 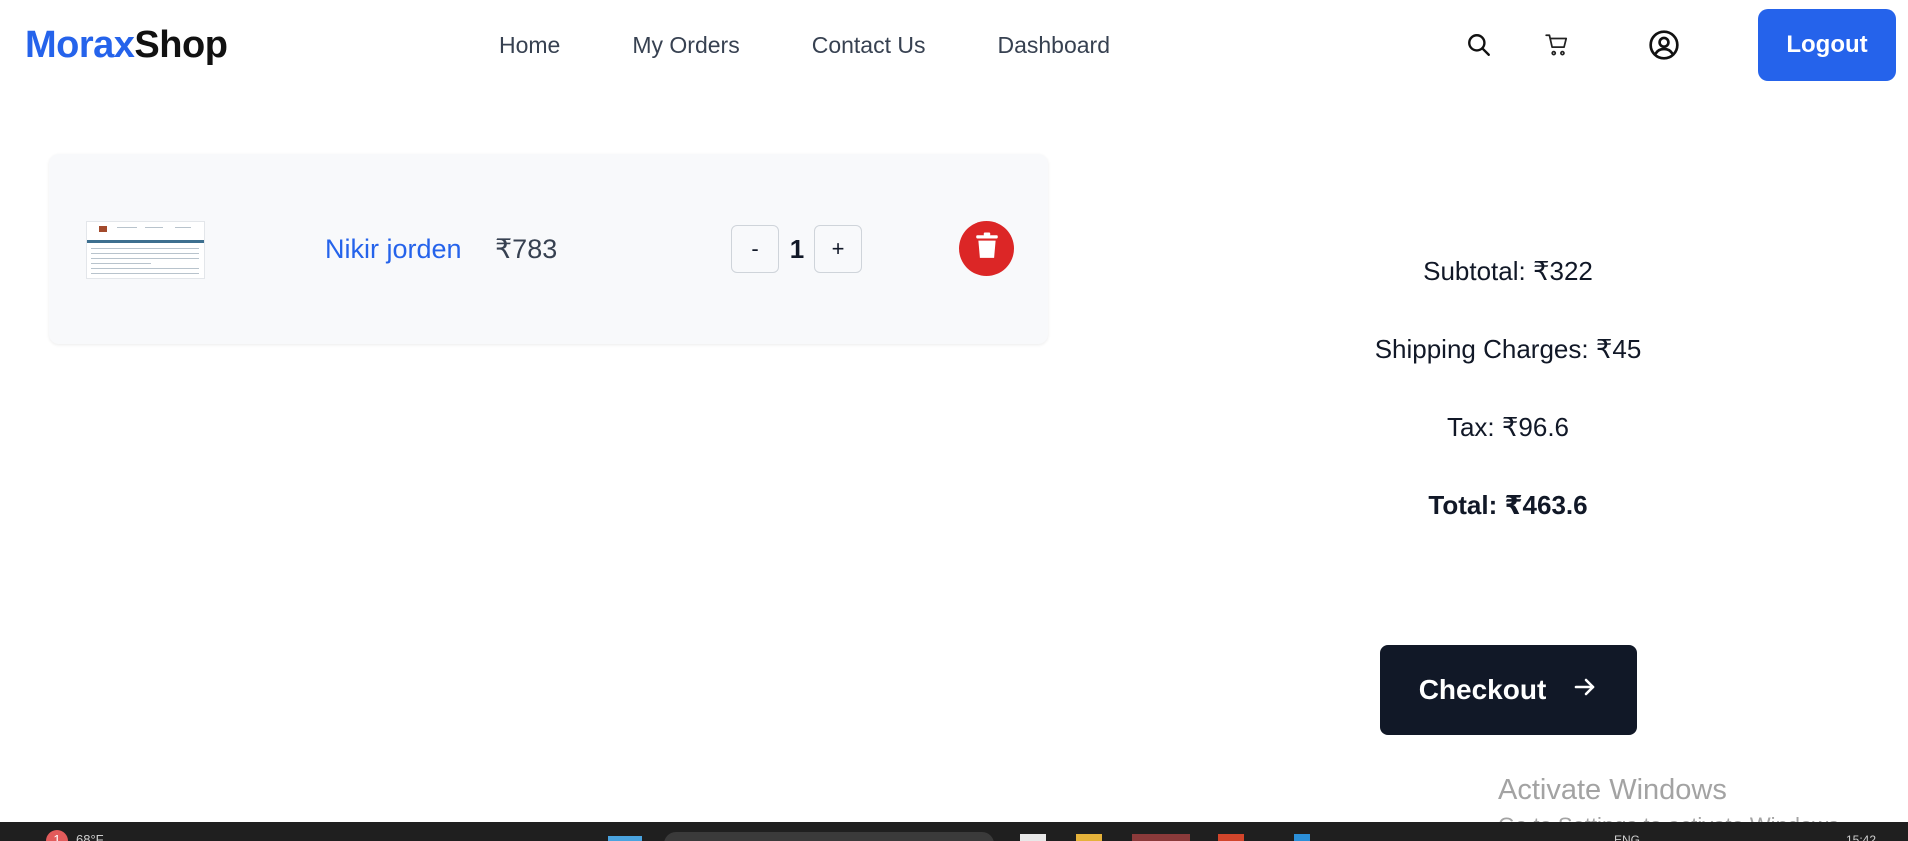 I want to click on checkout-label: Checkout, so click(x=1482, y=689).